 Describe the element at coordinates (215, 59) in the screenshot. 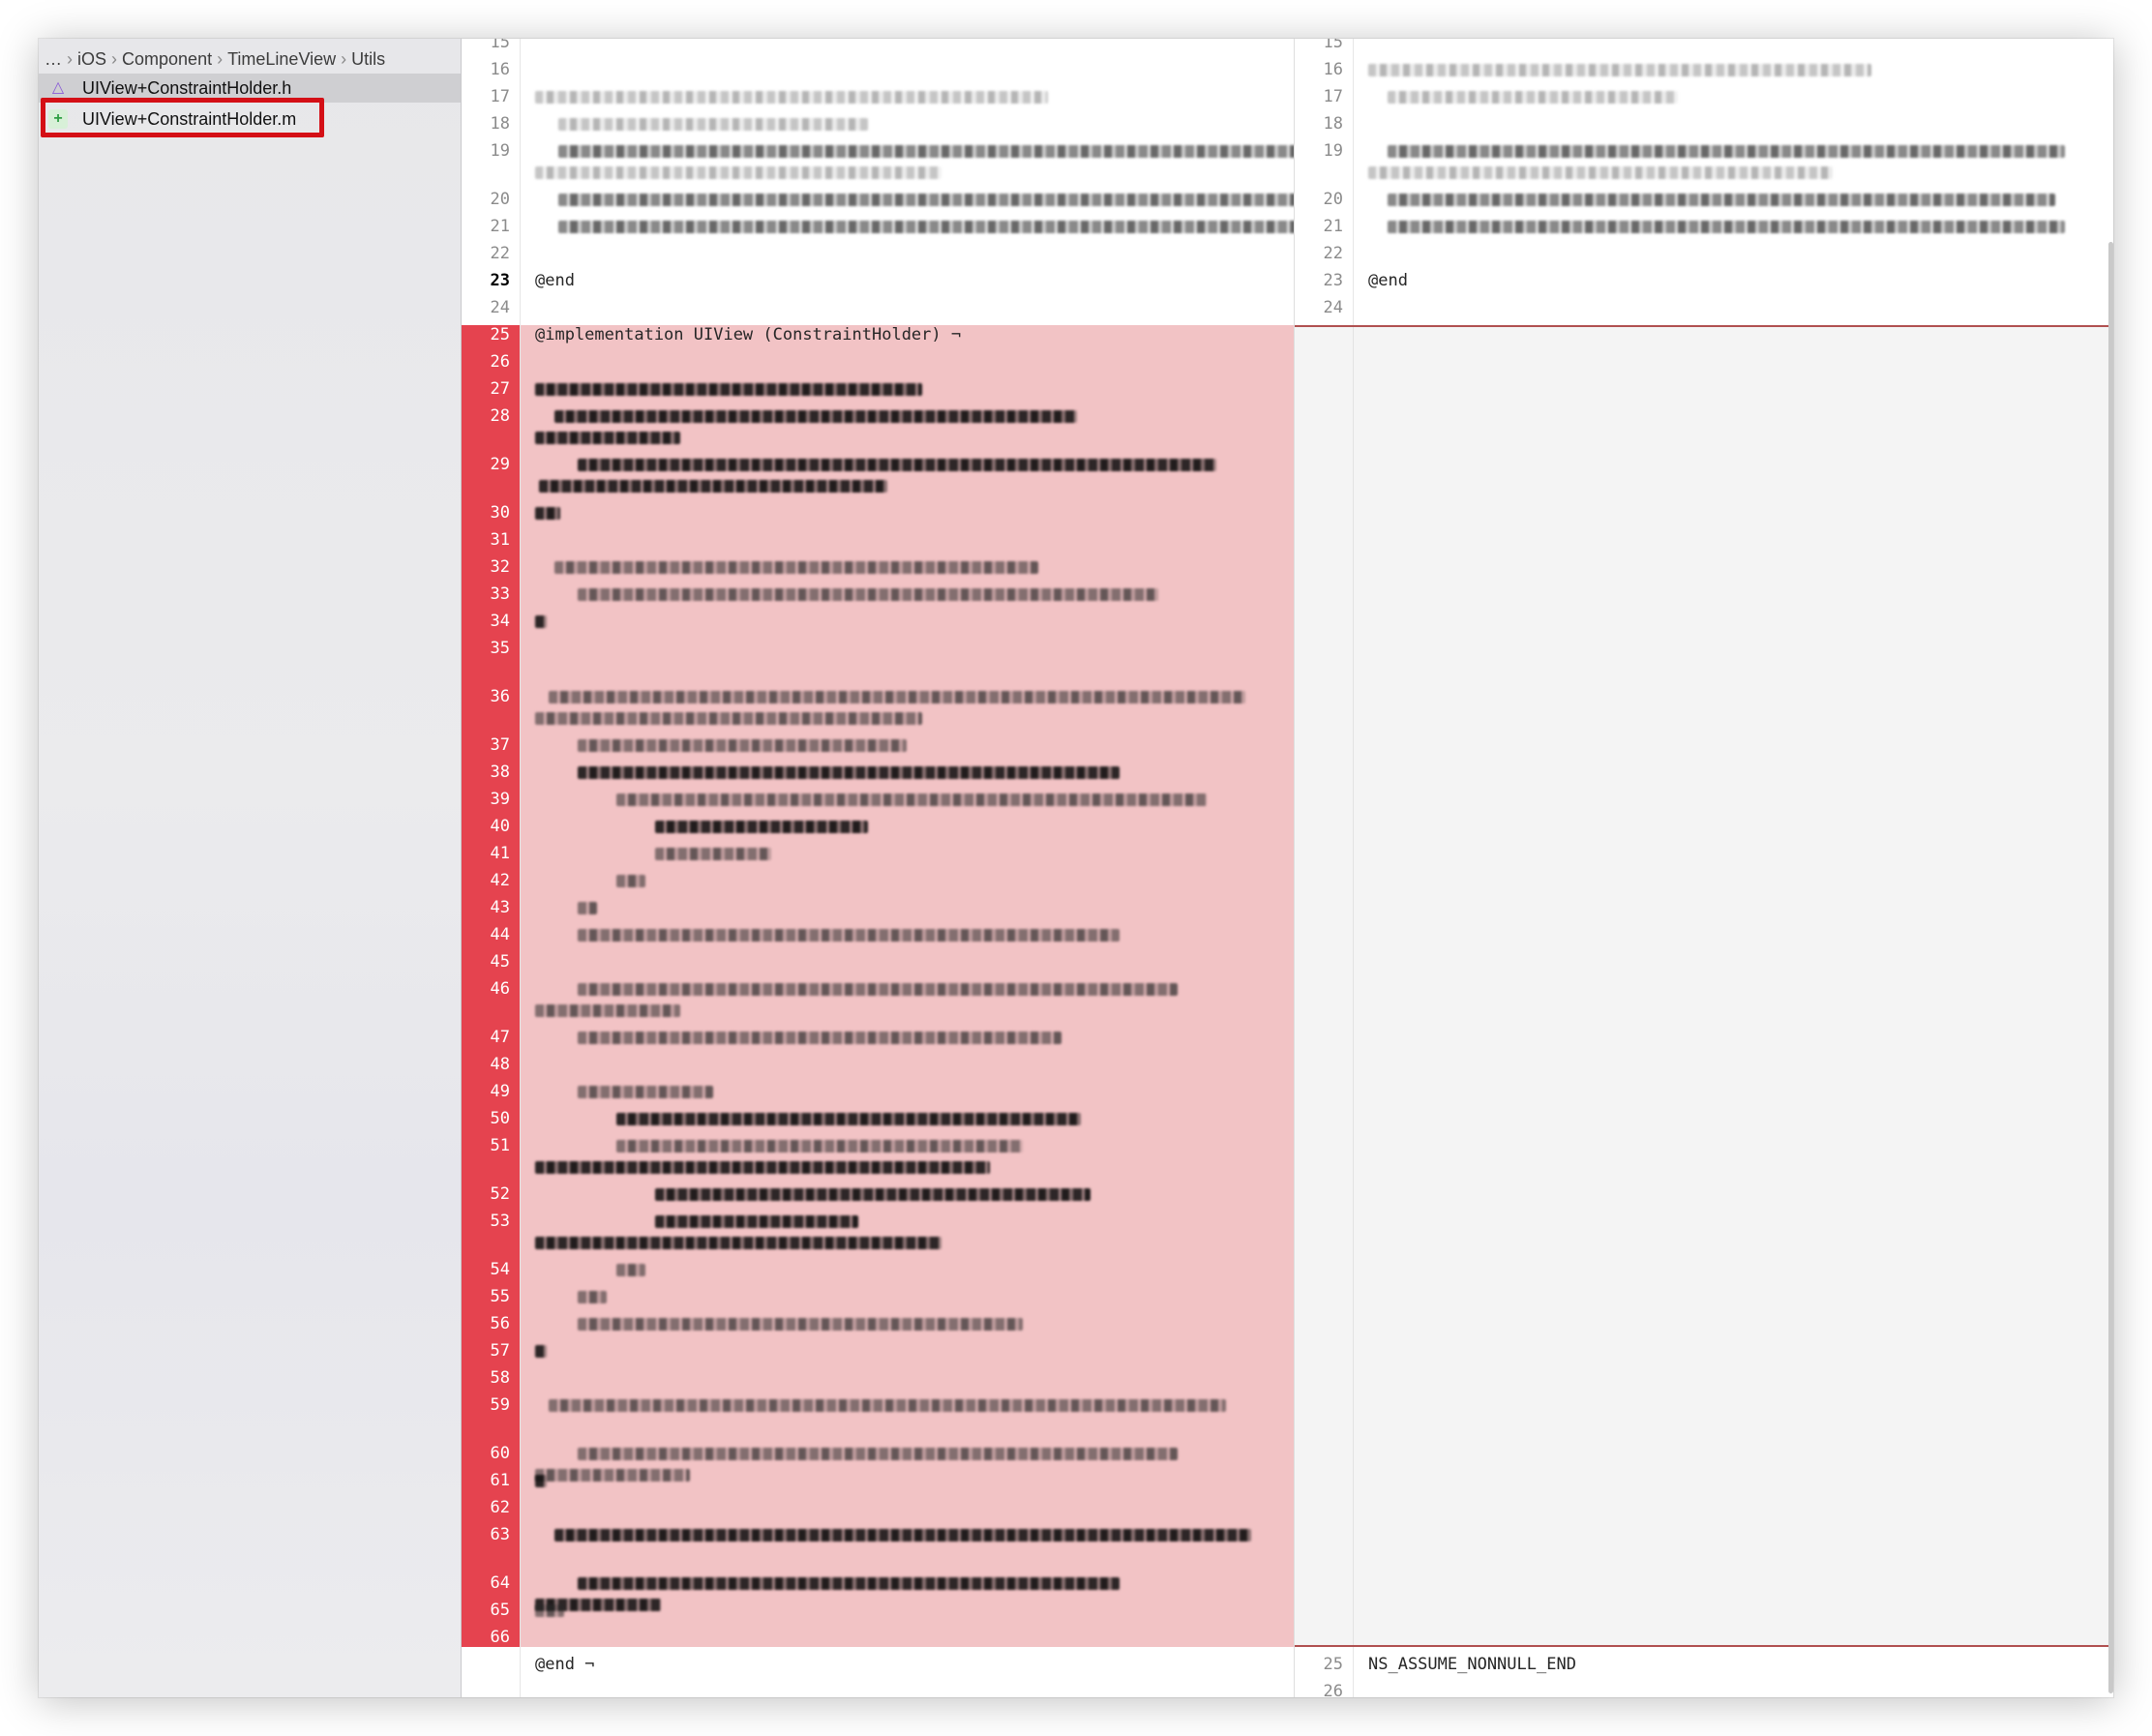

I see `breadcrumb: … › iOS › Component › TimeLineView › Utils` at that location.